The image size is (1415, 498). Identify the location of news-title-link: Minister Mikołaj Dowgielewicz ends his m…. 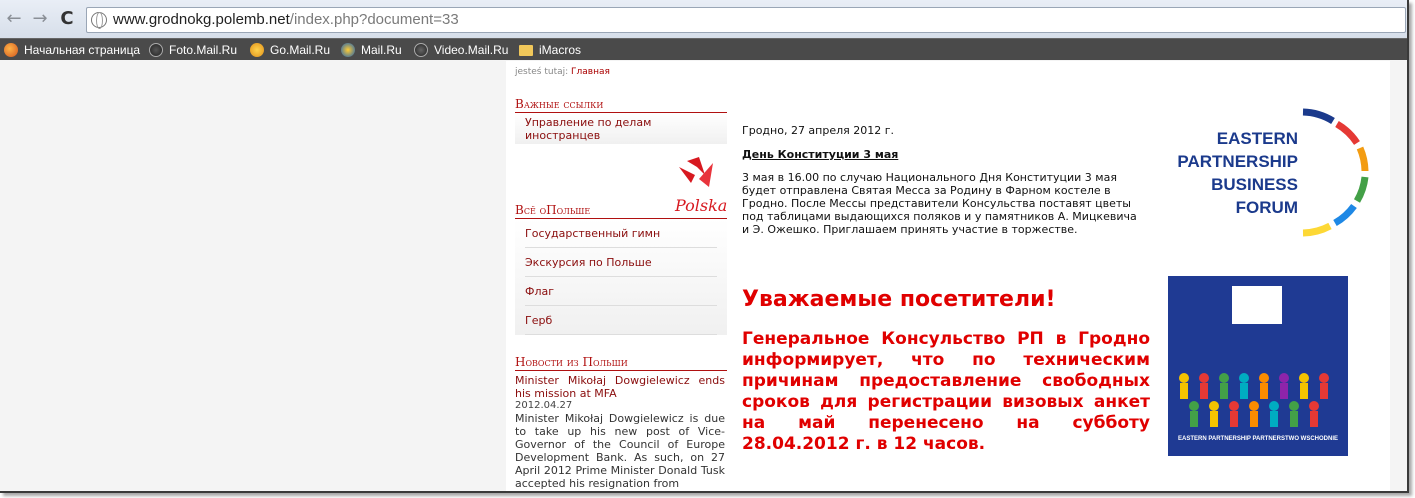
(620, 387).